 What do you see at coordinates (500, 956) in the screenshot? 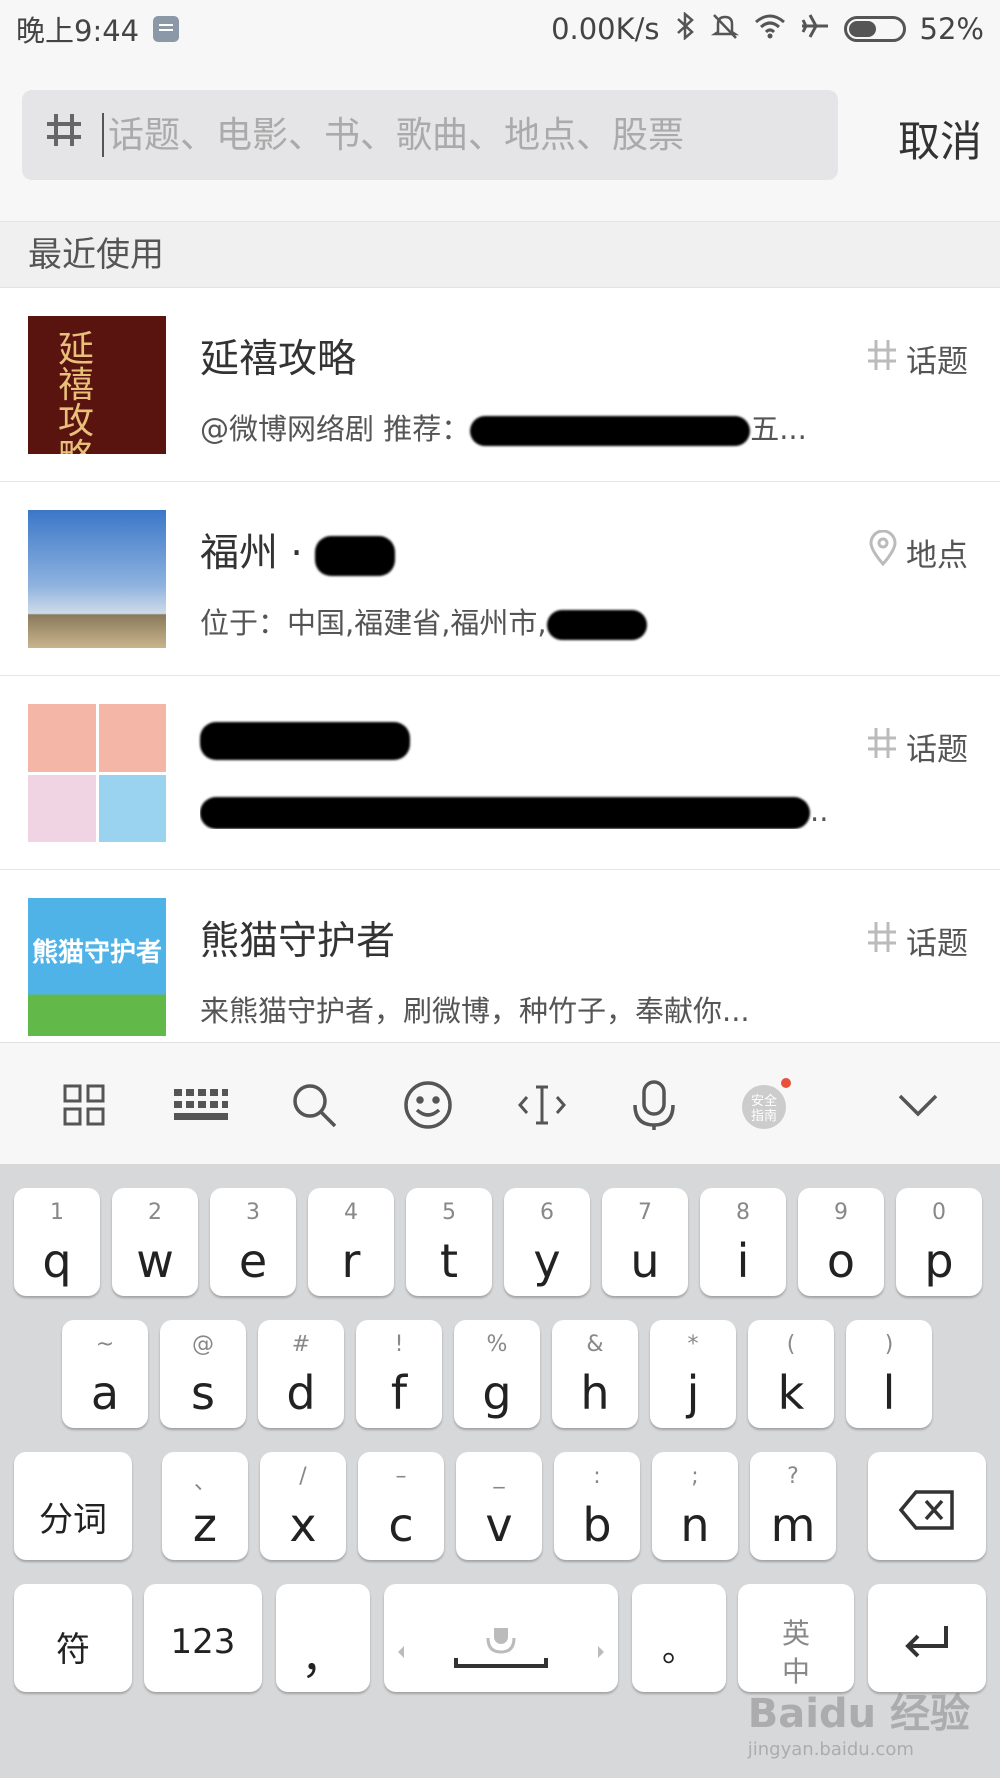
I see `list-item: 熊猫守护者 熊猫守护者 来熊猫守护者，刷微博，种竹子，奉献你... 话题` at bounding box center [500, 956].